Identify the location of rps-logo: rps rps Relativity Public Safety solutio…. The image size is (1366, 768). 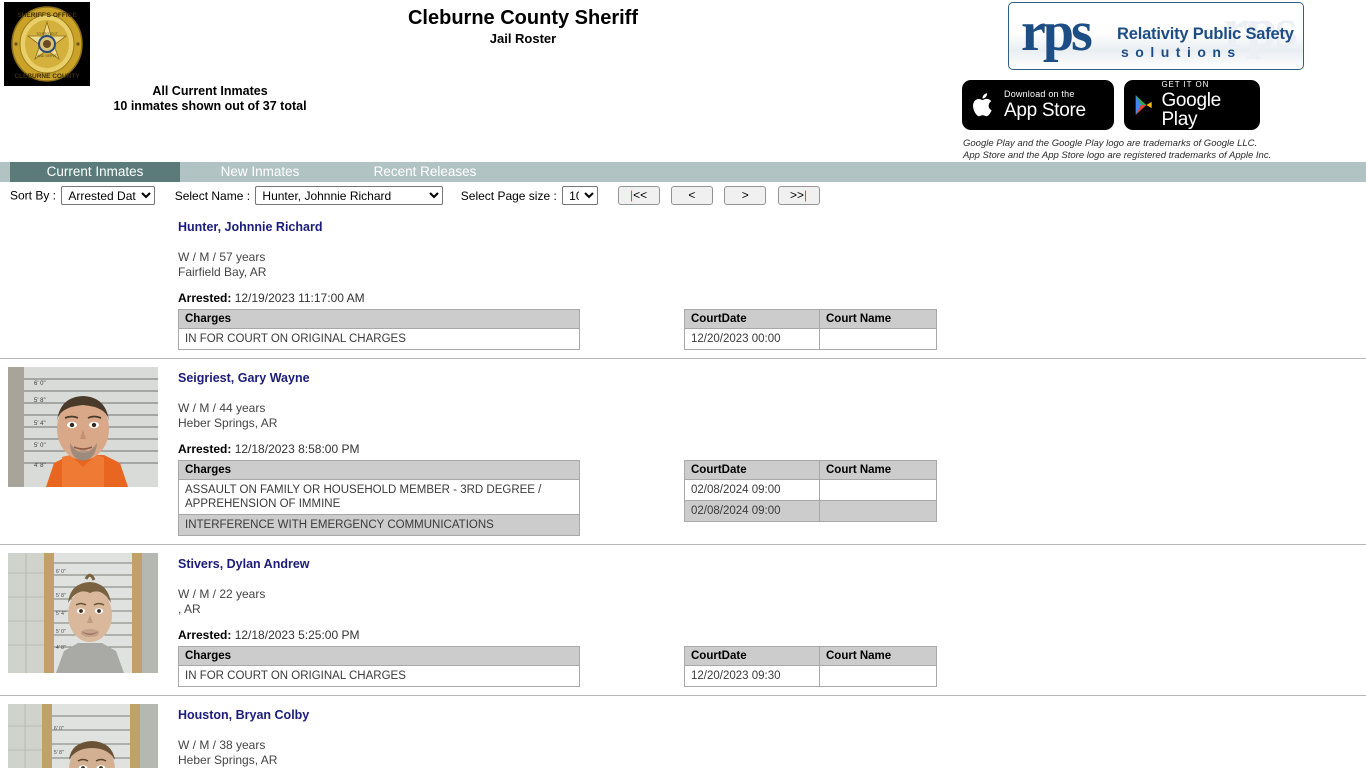
(1156, 36).